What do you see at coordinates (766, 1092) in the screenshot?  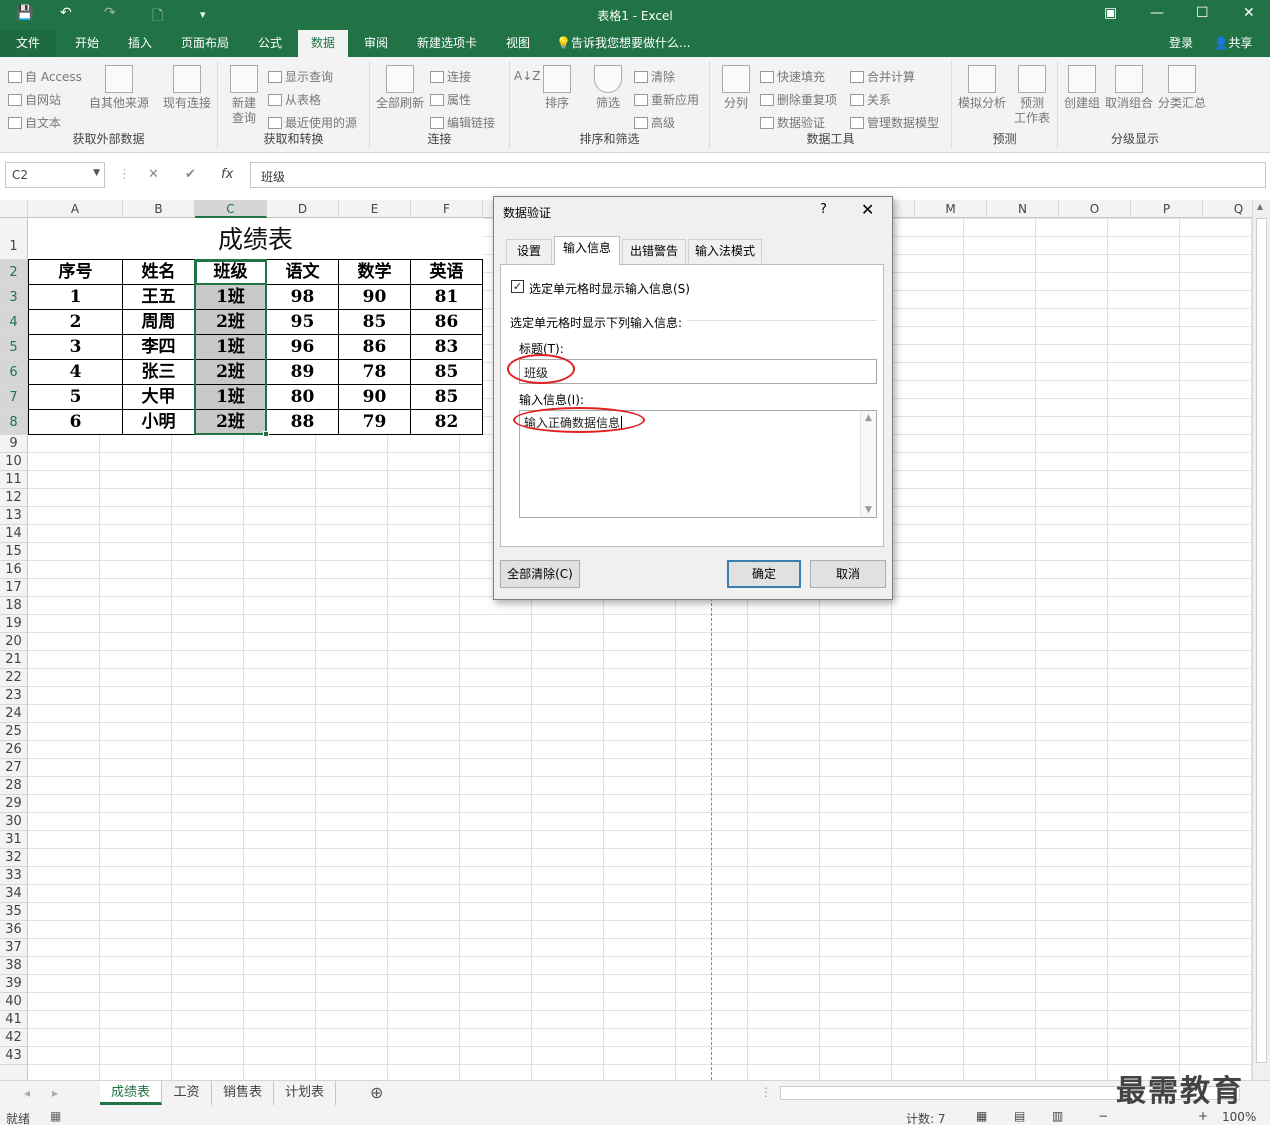 I see `split-icon: ⋮` at bounding box center [766, 1092].